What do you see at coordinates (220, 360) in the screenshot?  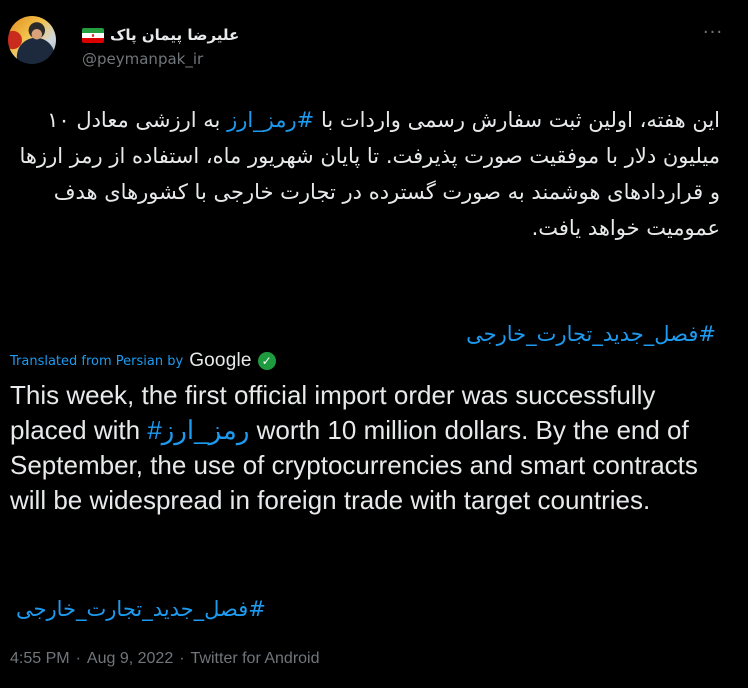 I see `google-logo: Google` at bounding box center [220, 360].